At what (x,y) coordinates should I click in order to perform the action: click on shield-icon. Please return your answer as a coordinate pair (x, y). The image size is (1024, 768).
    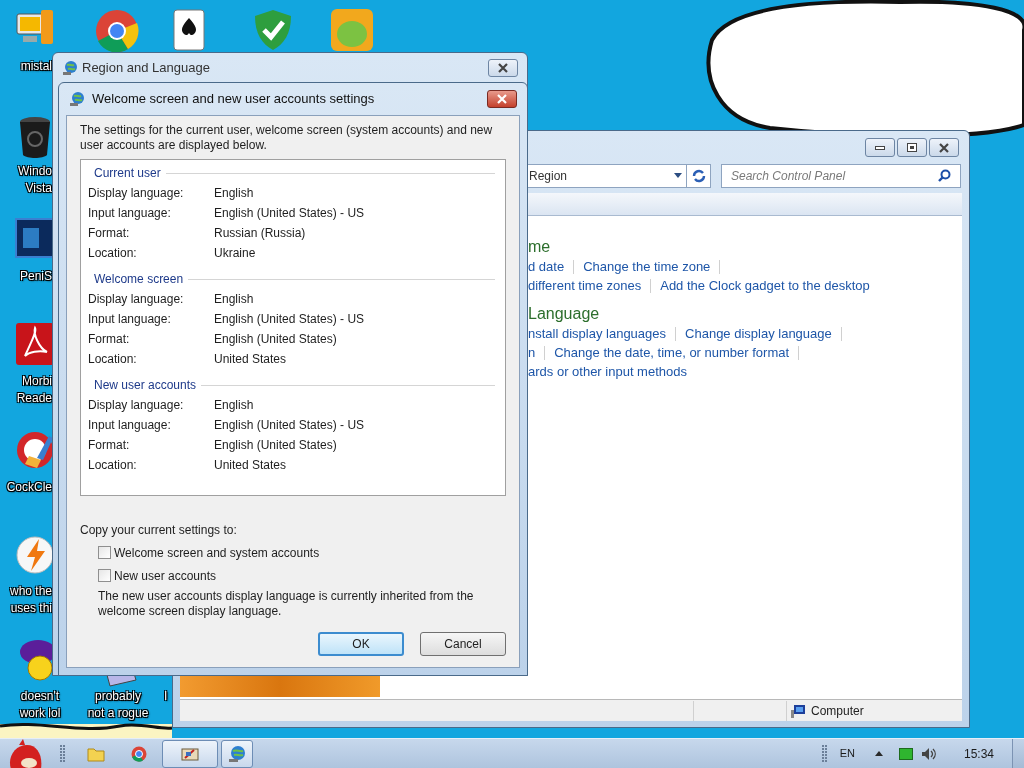
    Looking at the image, I should click on (273, 30).